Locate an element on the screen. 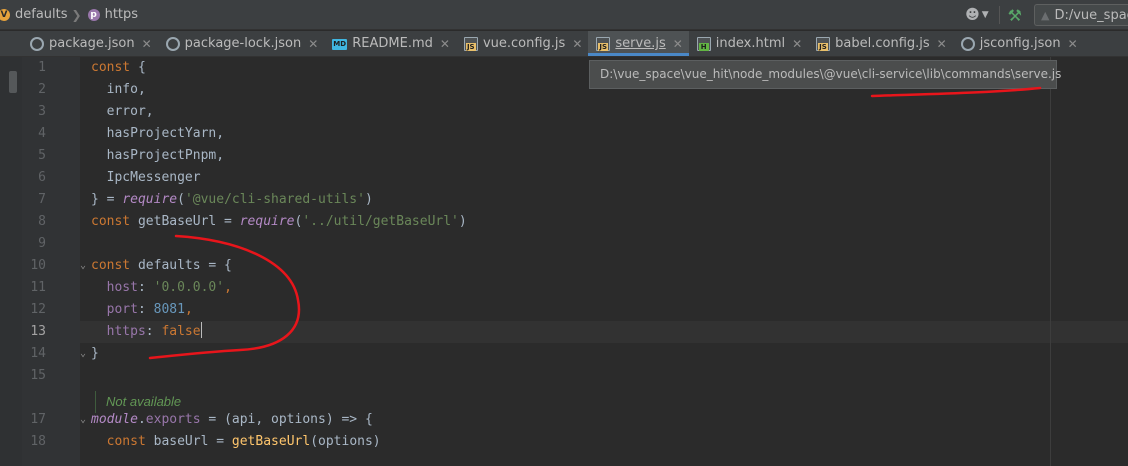  line-number: 18 is located at coordinates (38, 441).